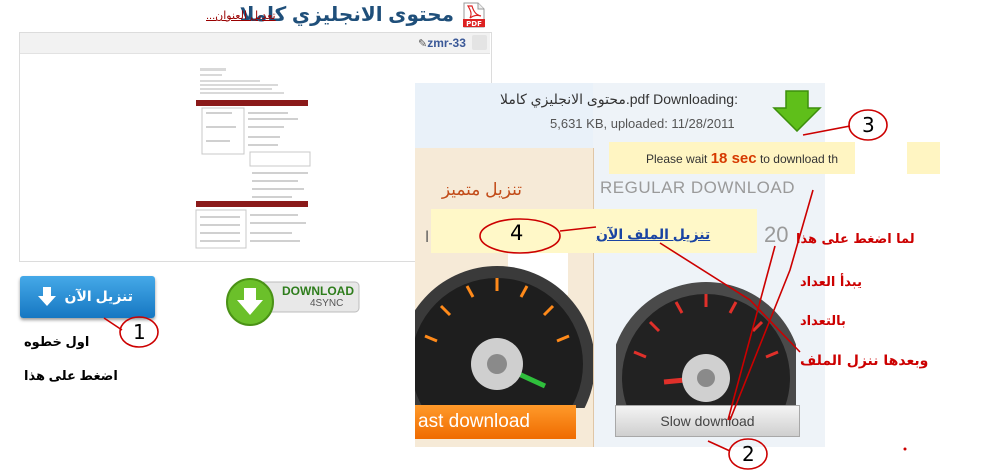  What do you see at coordinates (748, 454) in the screenshot?
I see `step-marker-2: 2` at bounding box center [748, 454].